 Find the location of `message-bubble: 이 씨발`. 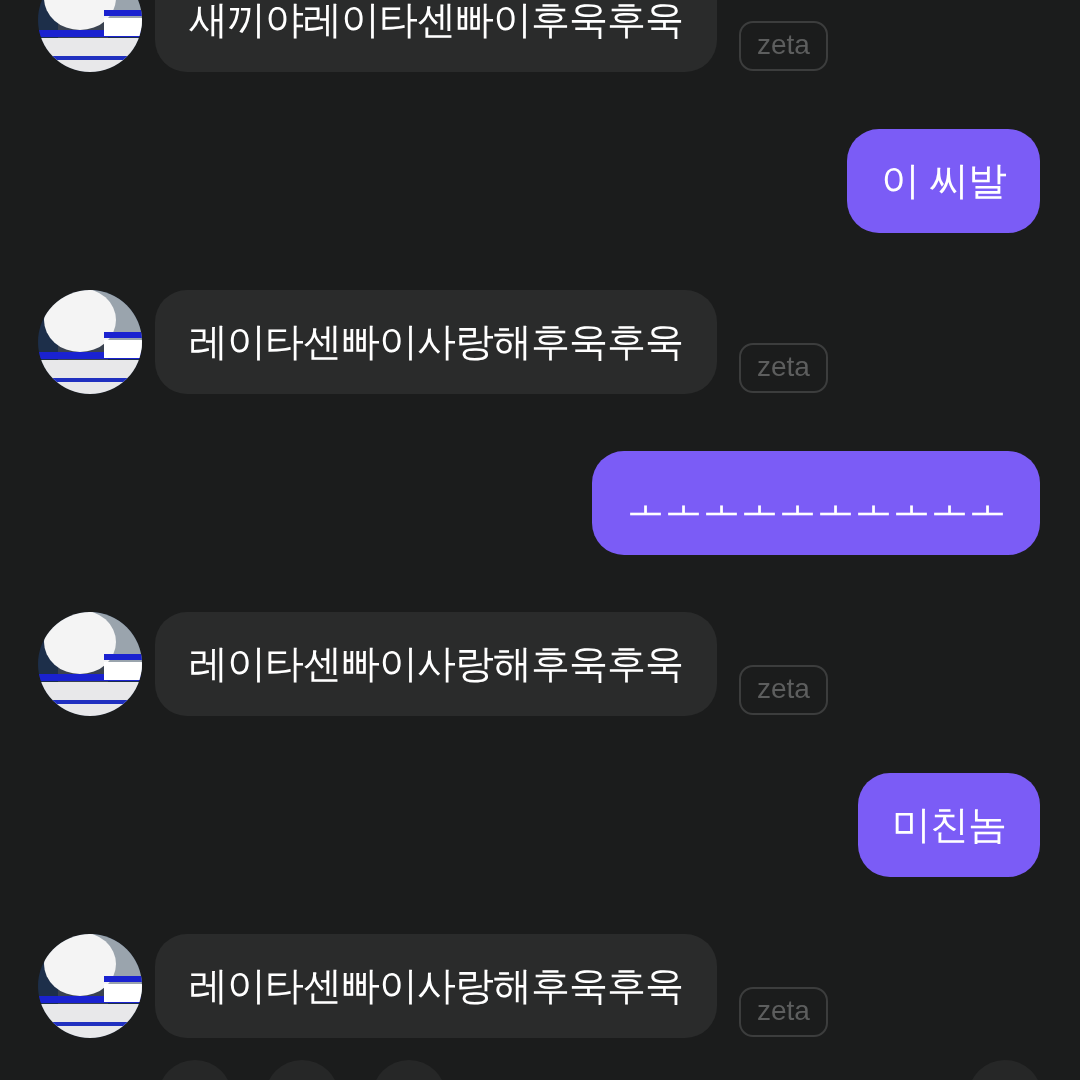

message-bubble: 이 씨발 is located at coordinates (943, 181).